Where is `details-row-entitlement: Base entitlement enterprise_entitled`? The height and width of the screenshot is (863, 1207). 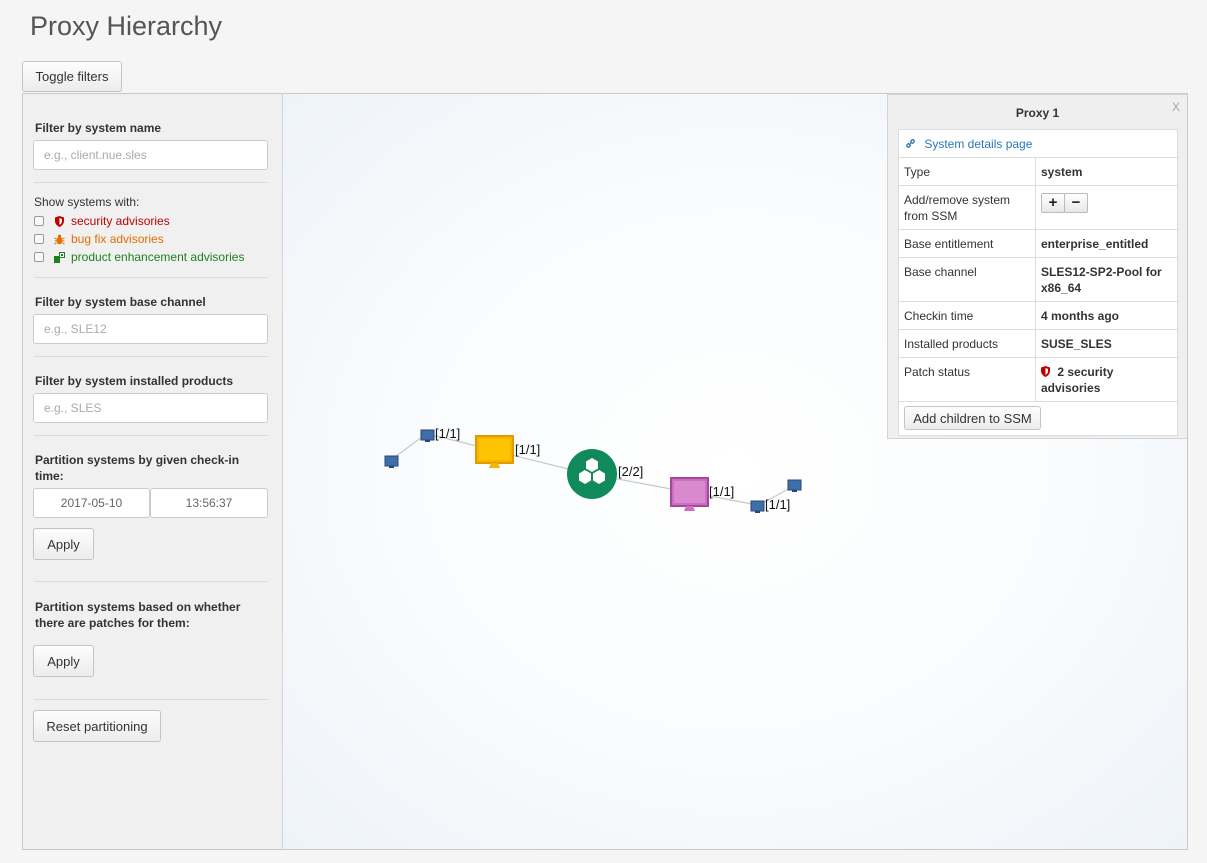
details-row-entitlement: Base entitlement enterprise_entitled is located at coordinates (1038, 243).